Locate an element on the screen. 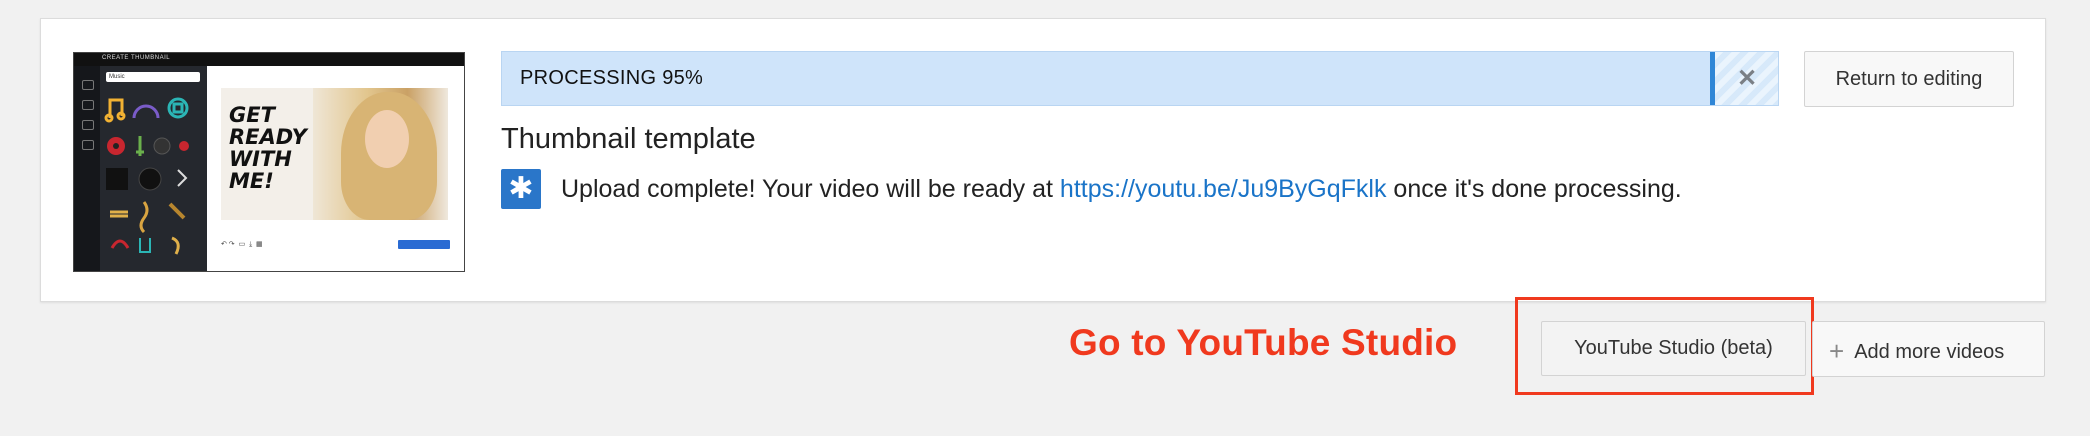  editor-search: Music is located at coordinates (153, 77).